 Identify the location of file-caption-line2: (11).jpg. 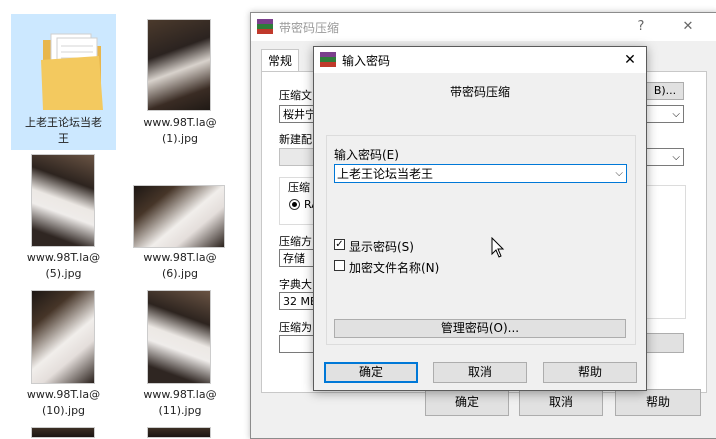
(180, 410).